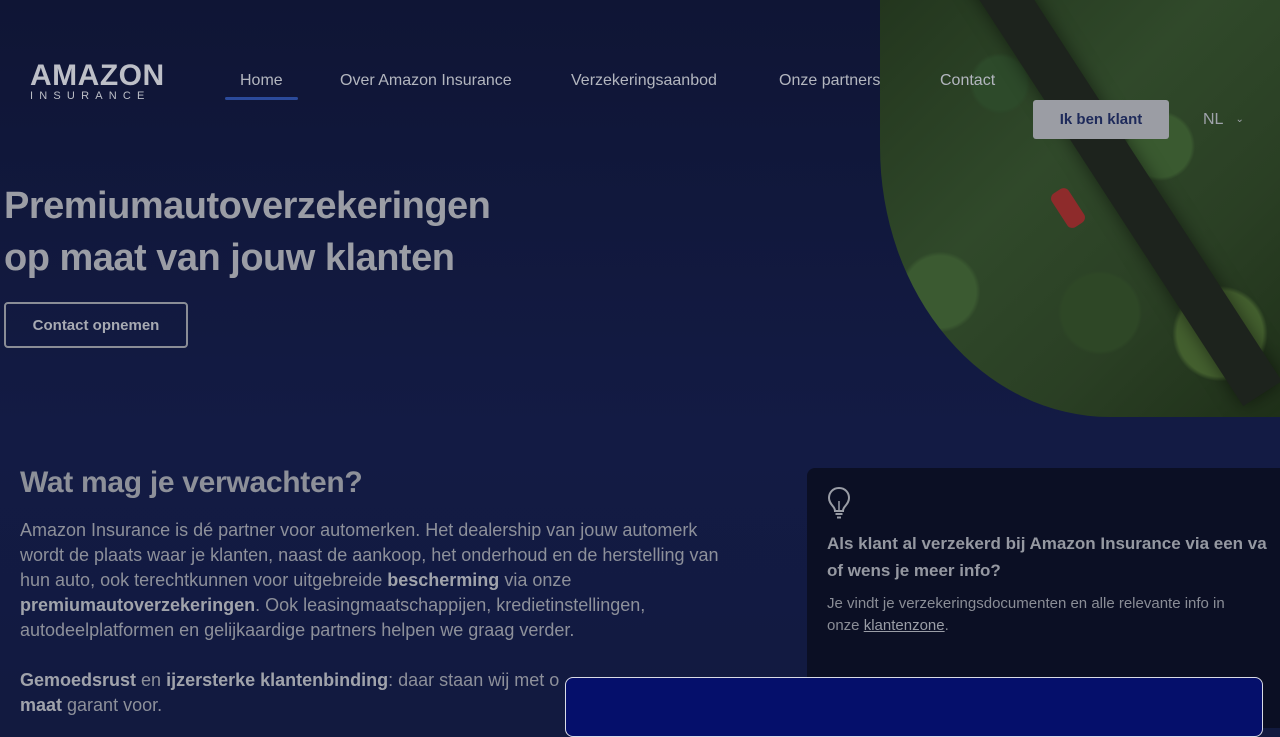 The width and height of the screenshot is (1280, 737). I want to click on lightbulb-icon, so click(839, 502).